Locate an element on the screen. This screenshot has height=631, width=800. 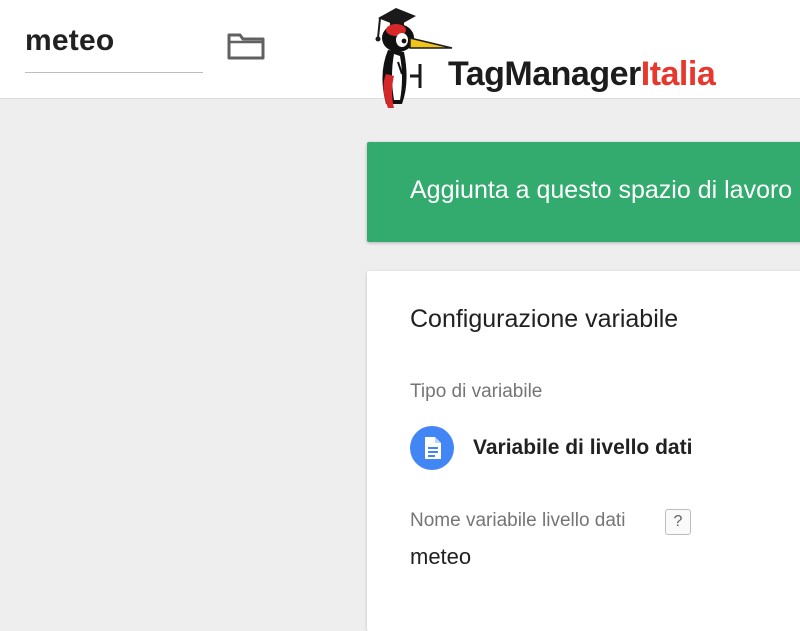
logo-wordmark: TagManagerItalia is located at coordinates (582, 74).